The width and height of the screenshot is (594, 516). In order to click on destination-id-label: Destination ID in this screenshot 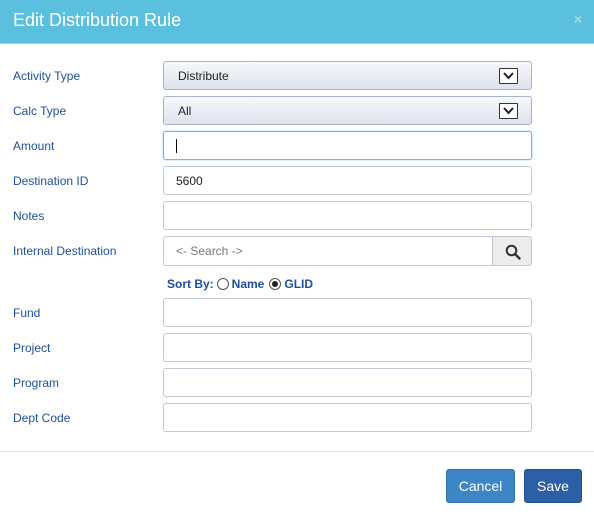, I will do `click(51, 181)`.